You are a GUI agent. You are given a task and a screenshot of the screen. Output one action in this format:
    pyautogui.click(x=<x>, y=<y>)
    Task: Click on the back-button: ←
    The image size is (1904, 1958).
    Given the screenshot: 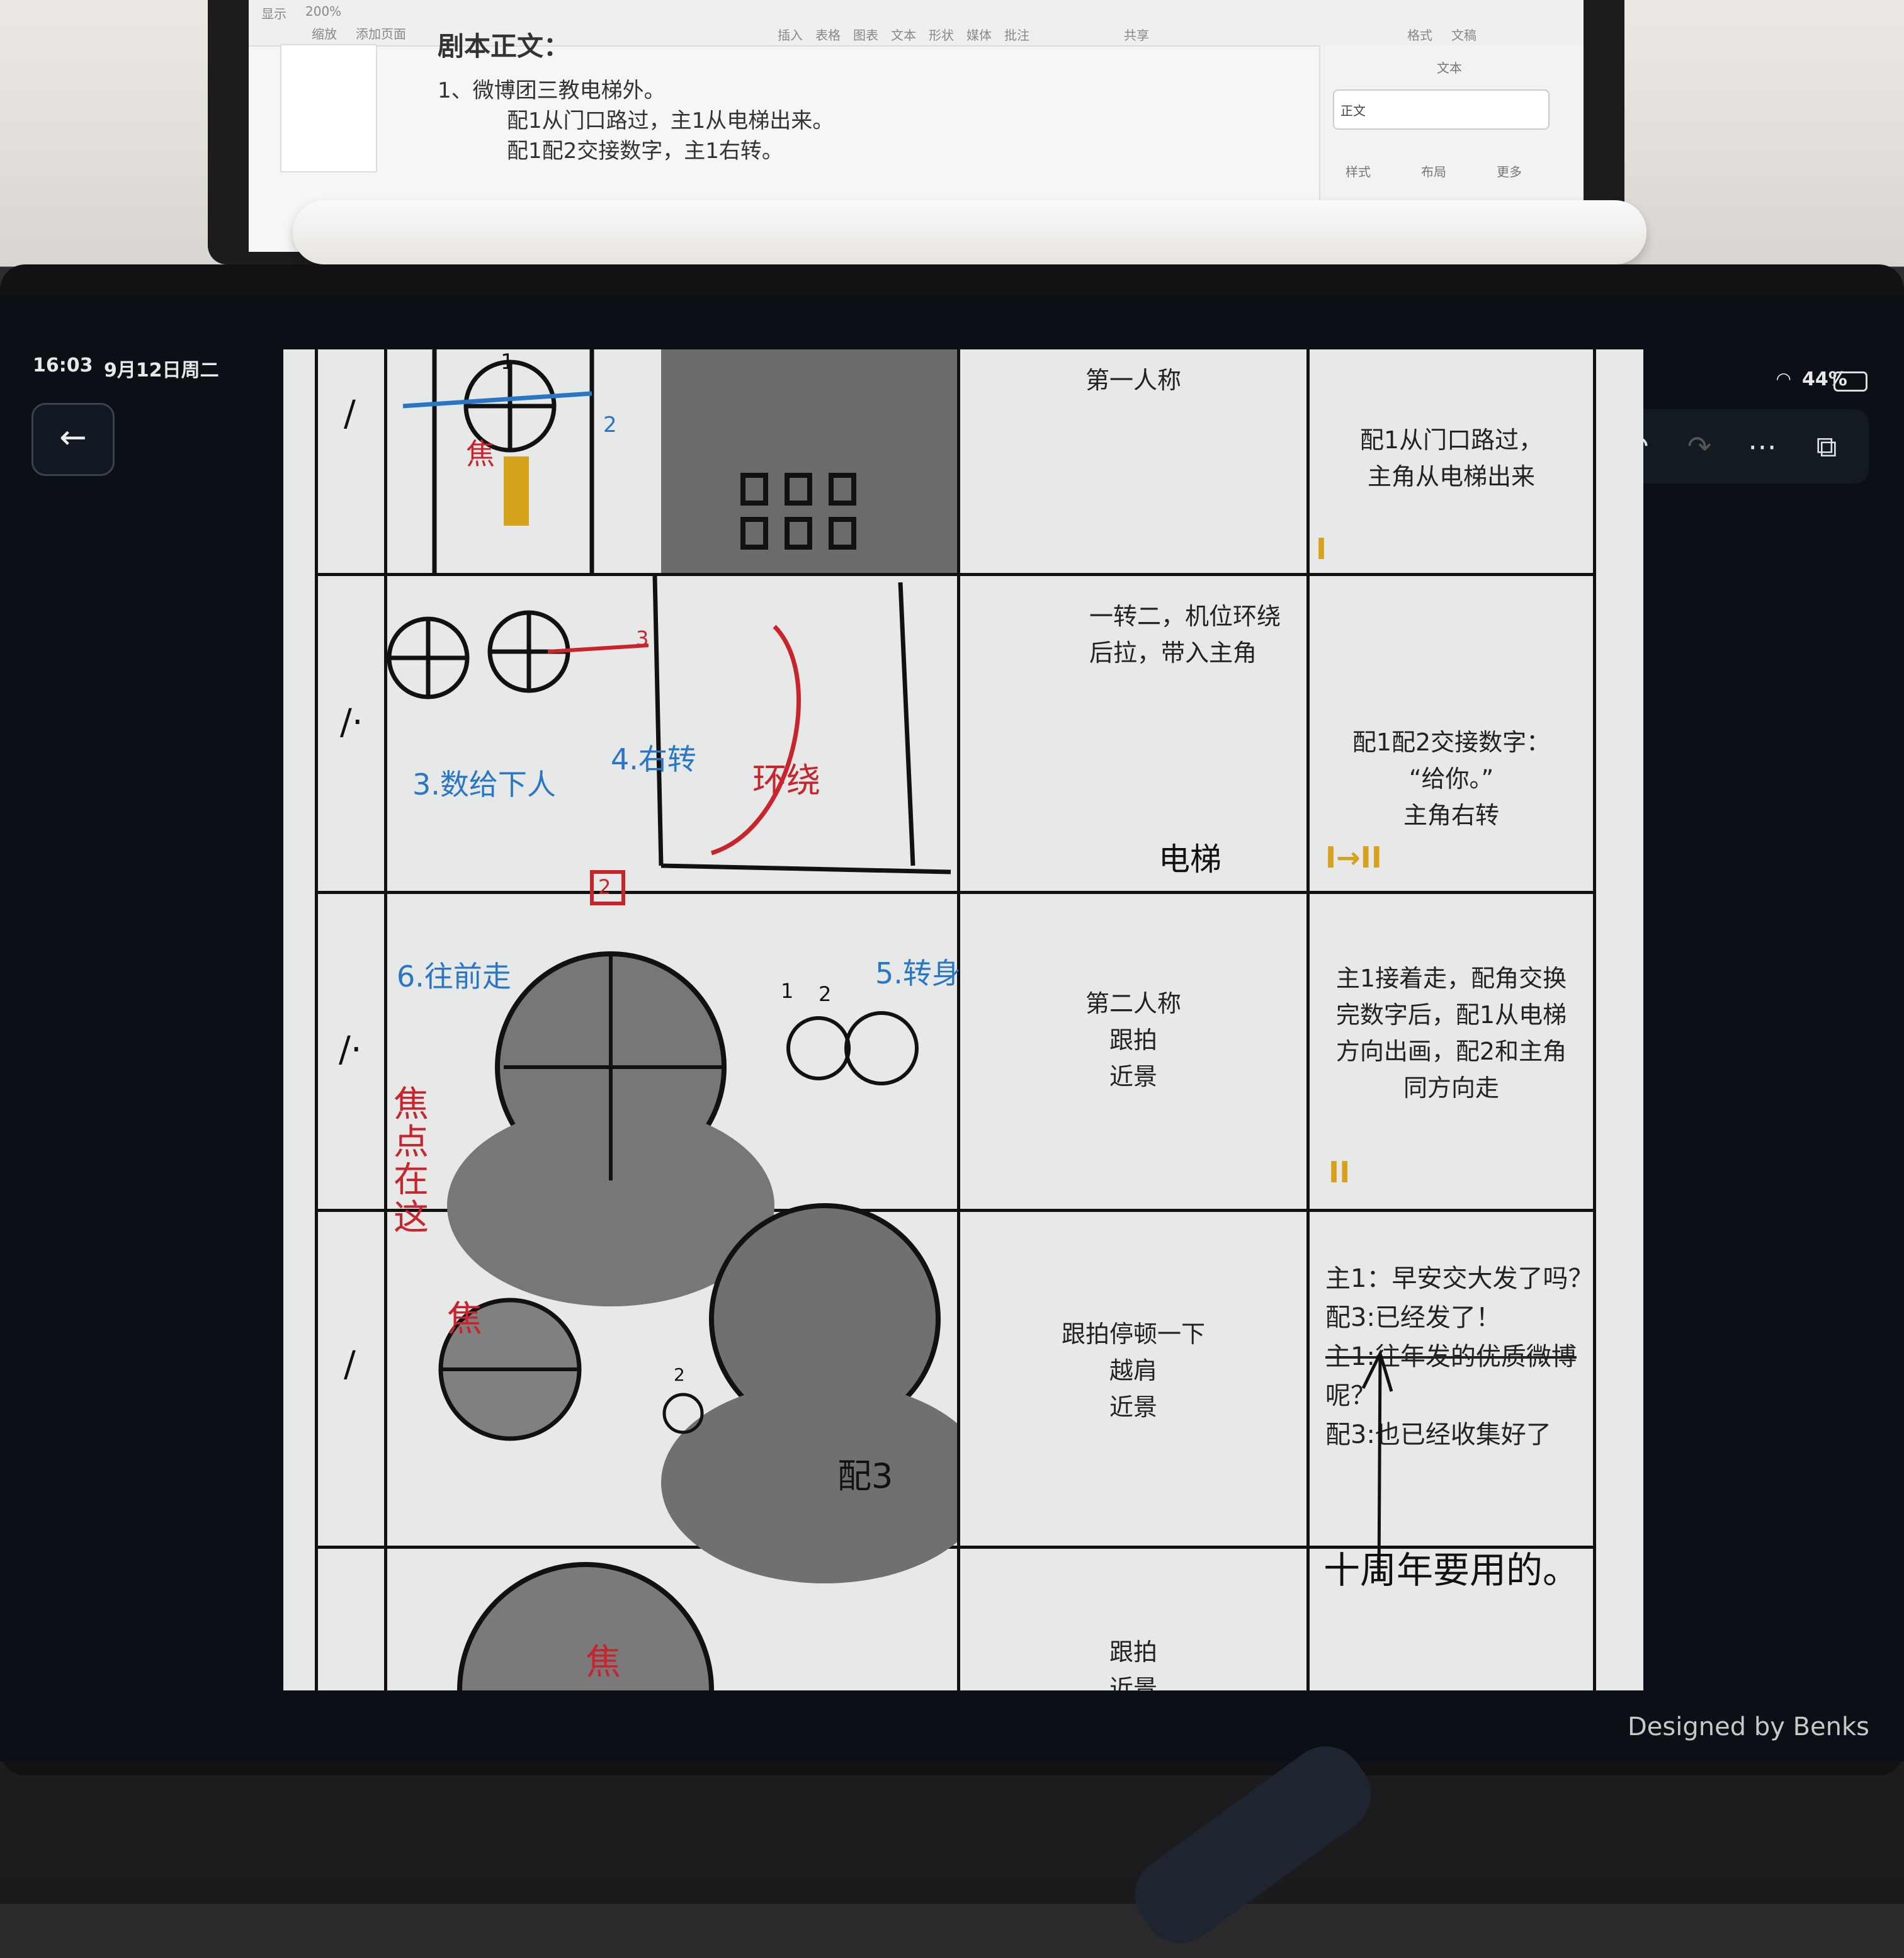 What is the action you would take?
    pyautogui.click(x=73, y=439)
    